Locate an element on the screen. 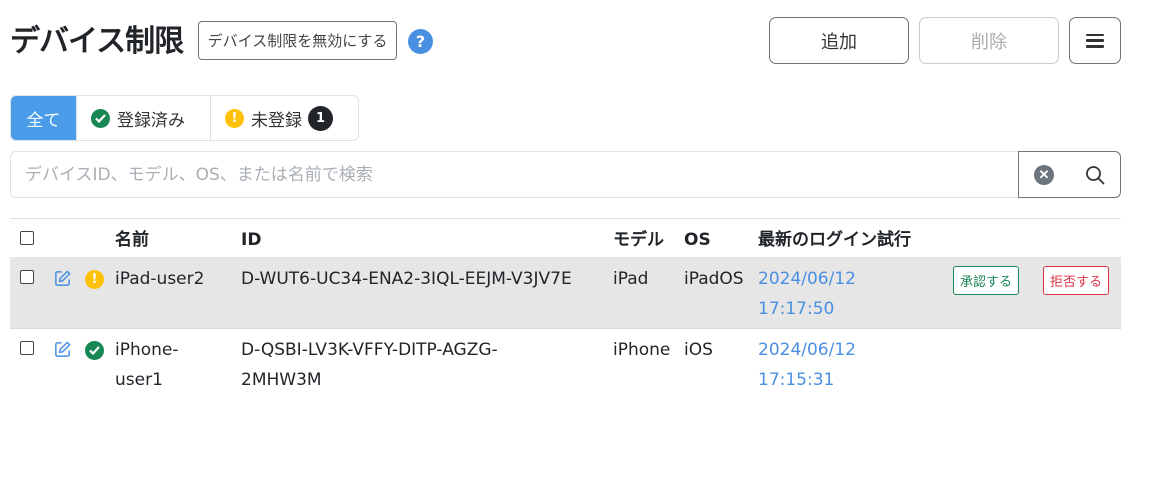  page-title: デバイス制限 is located at coordinates (97, 41).